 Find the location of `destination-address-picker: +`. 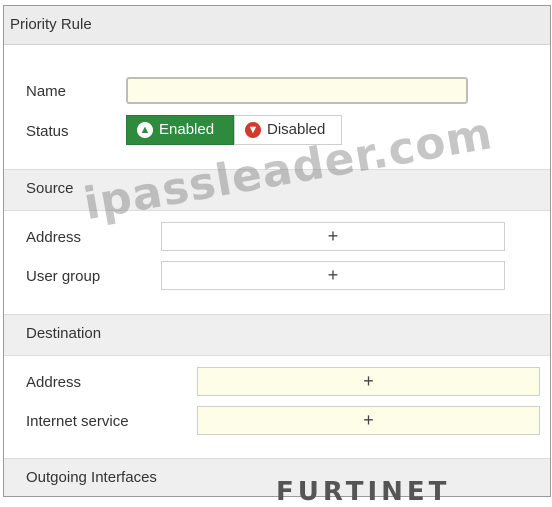

destination-address-picker: + is located at coordinates (368, 381).